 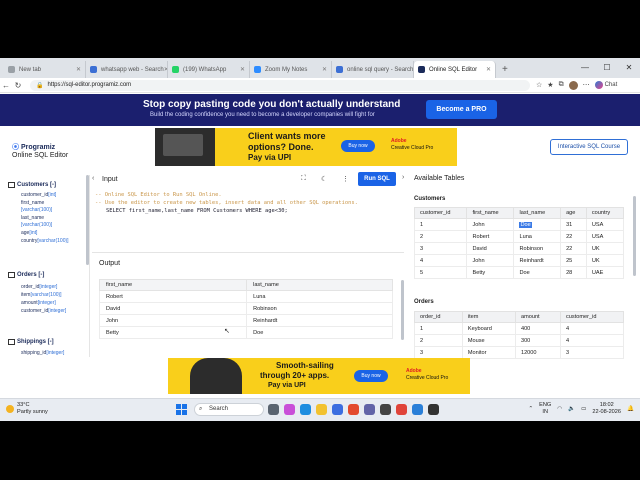 What do you see at coordinates (229, 409) in the screenshot?
I see `taskbar-search: ⌕ Search` at bounding box center [229, 409].